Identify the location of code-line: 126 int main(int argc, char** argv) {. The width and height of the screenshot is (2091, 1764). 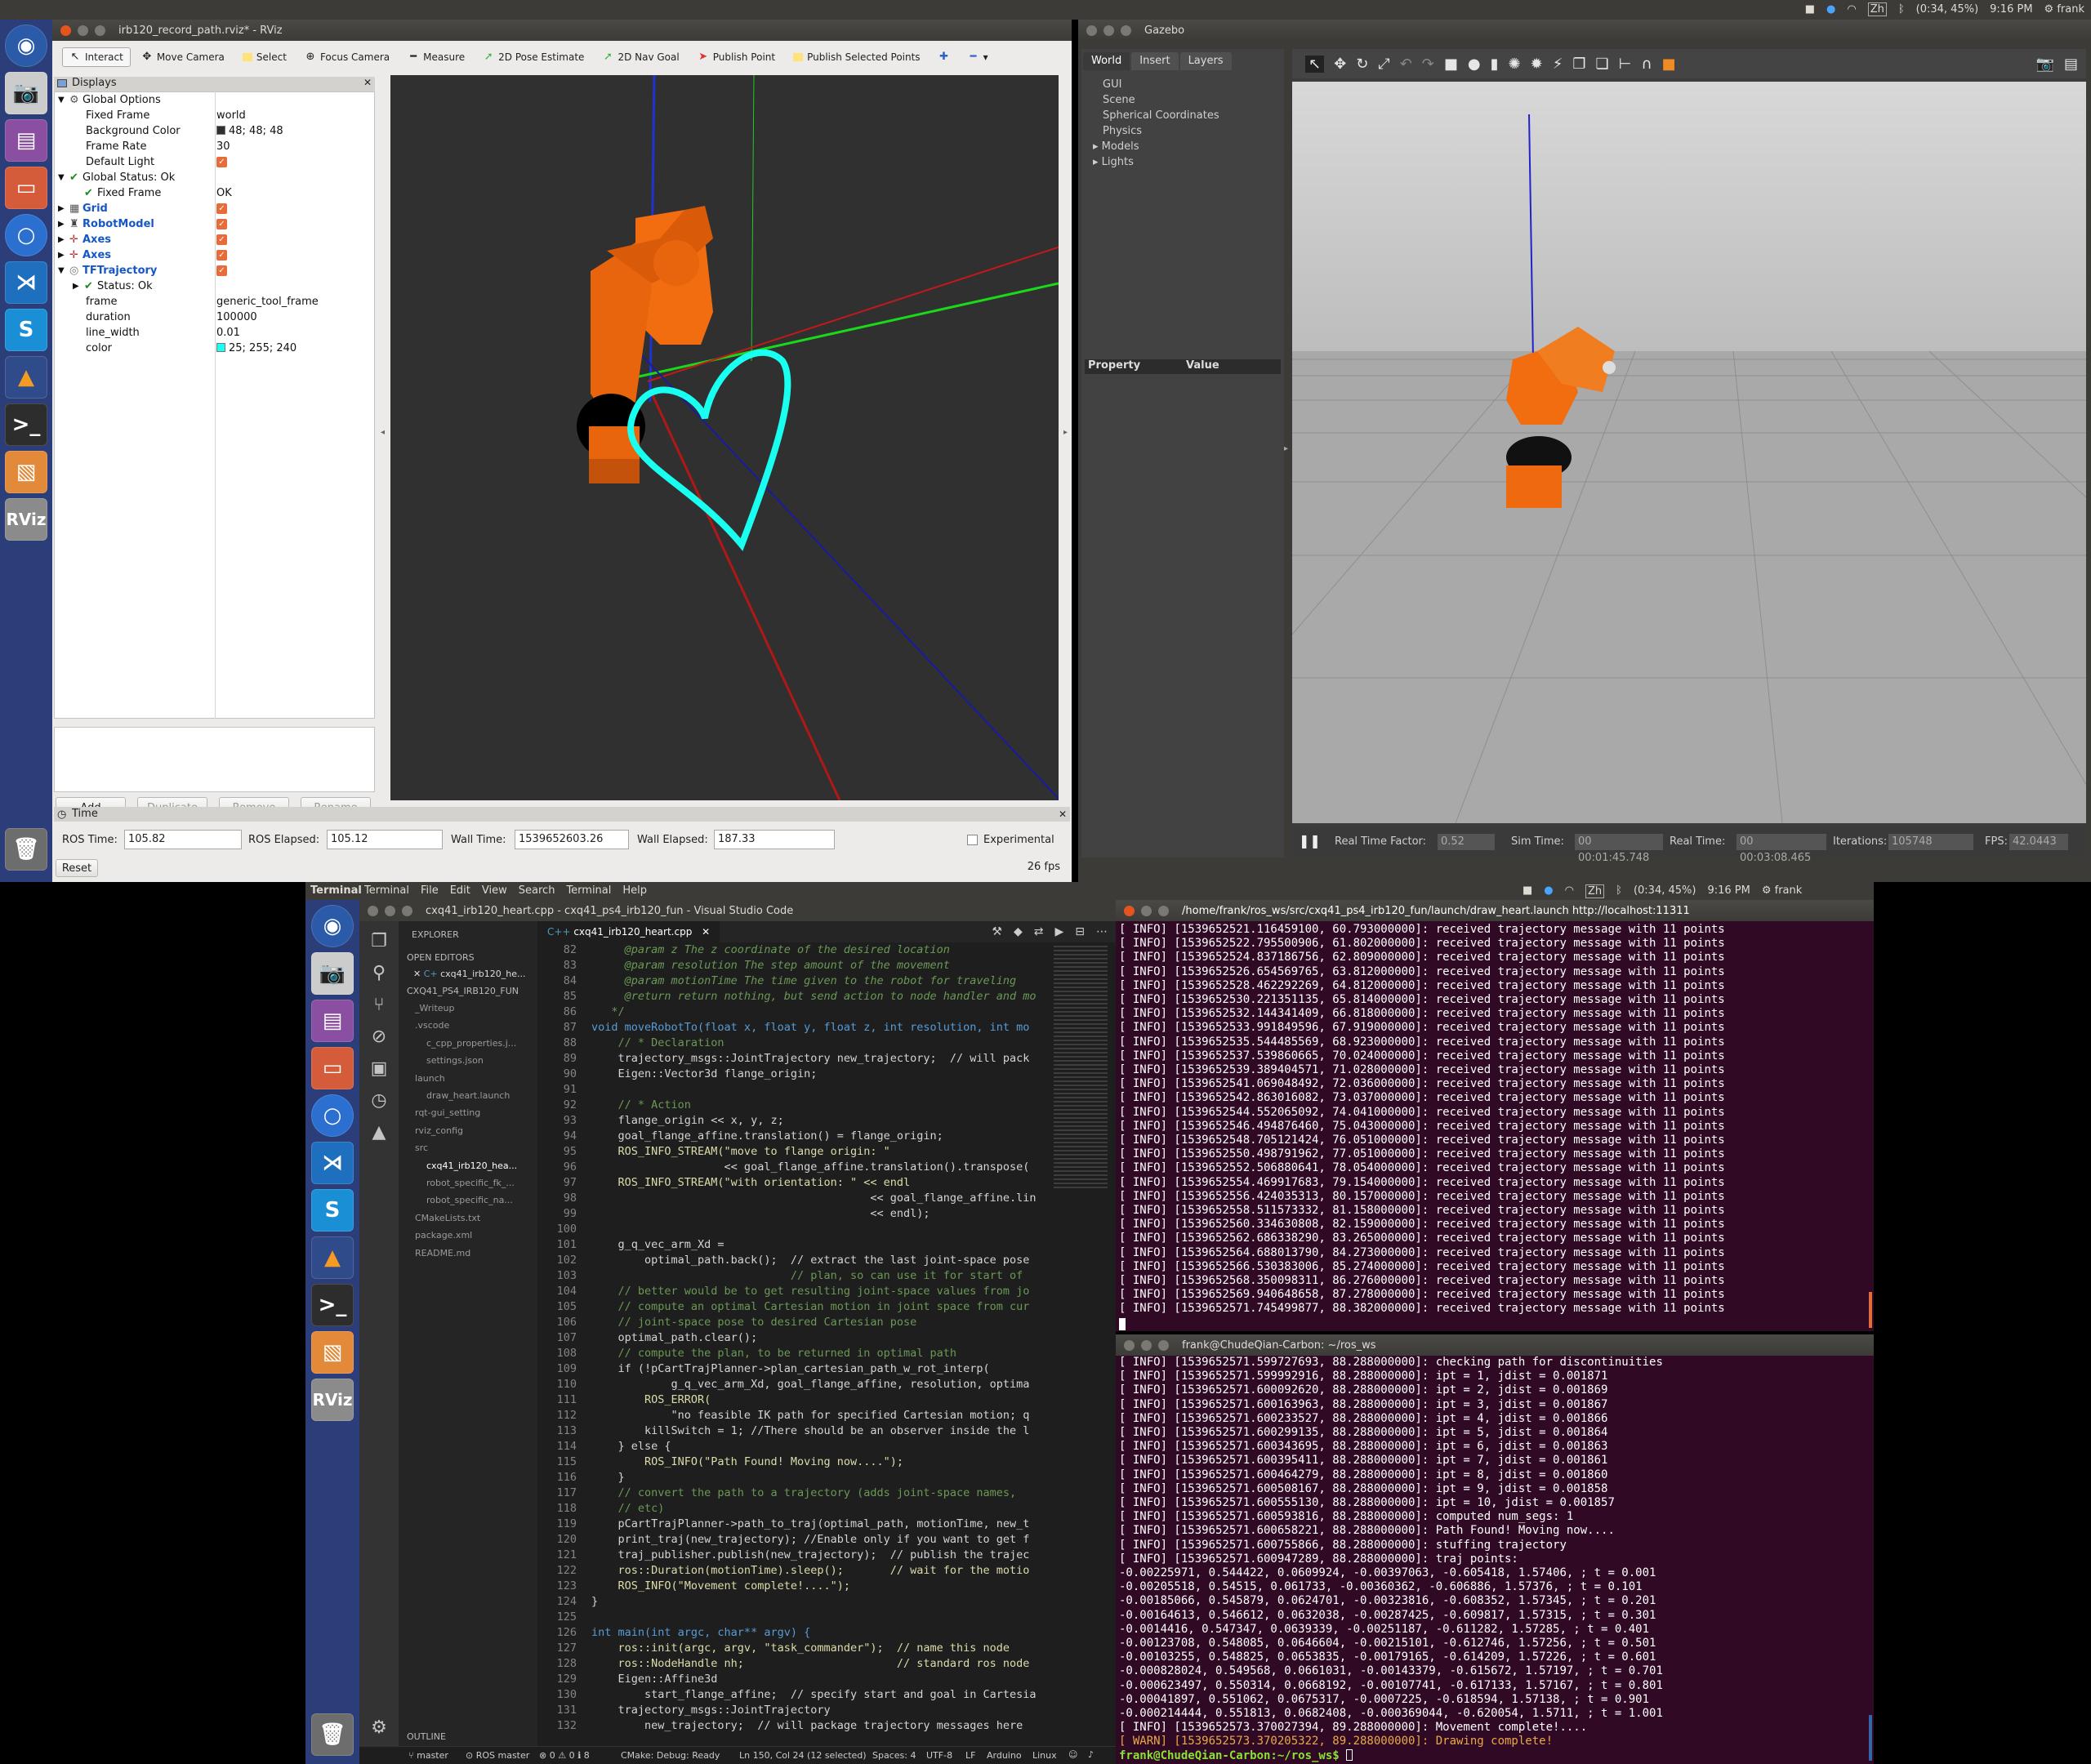
(827, 1633).